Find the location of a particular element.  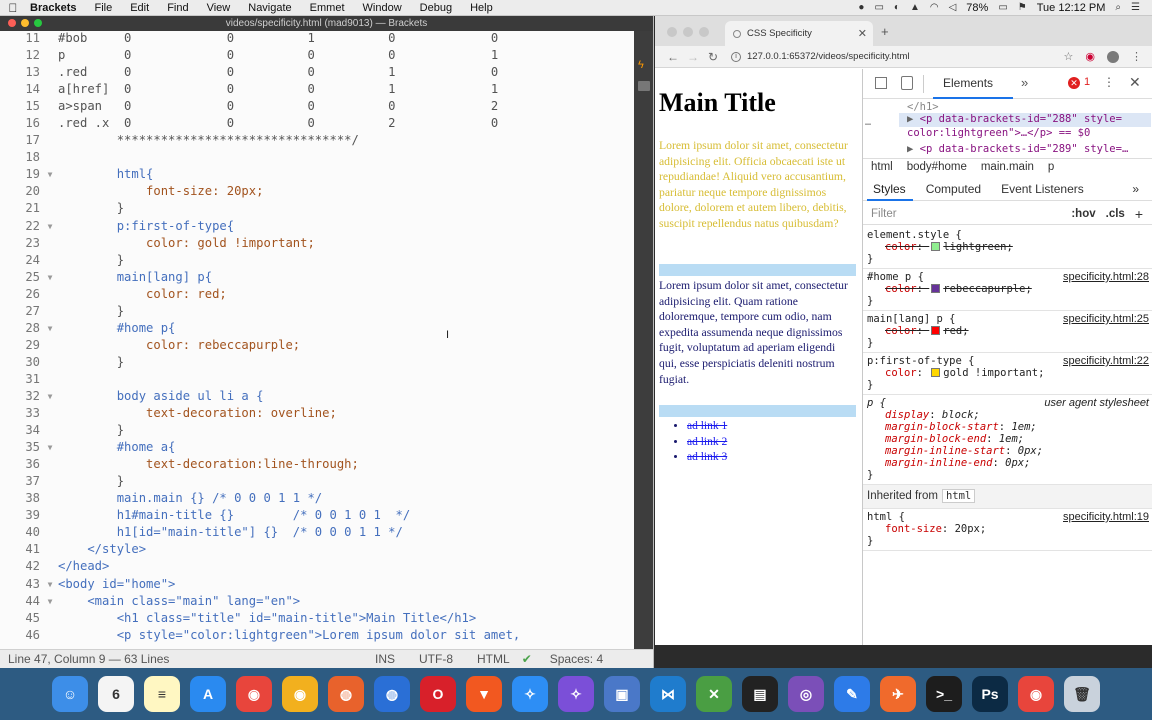

property-value: 0px; is located at coordinates (1017, 463).